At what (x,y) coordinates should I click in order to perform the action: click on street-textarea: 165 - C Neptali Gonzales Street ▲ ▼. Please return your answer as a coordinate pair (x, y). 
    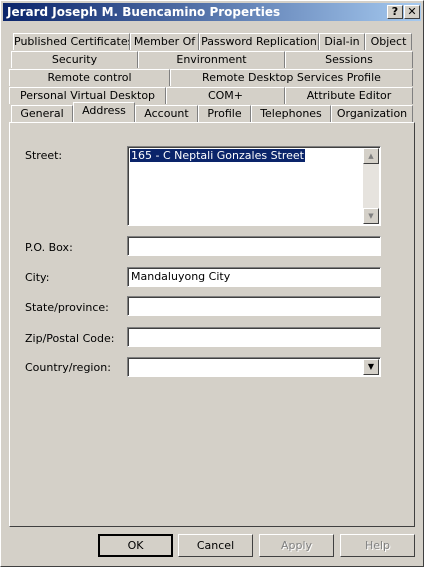
    Looking at the image, I should click on (254, 186).